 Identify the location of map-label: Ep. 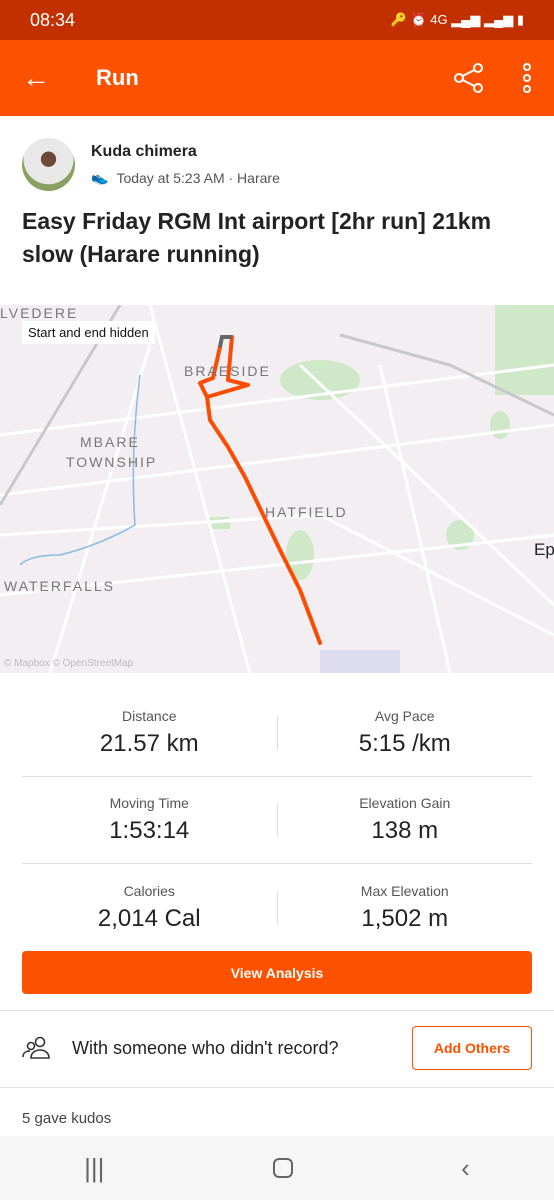
(544, 549).